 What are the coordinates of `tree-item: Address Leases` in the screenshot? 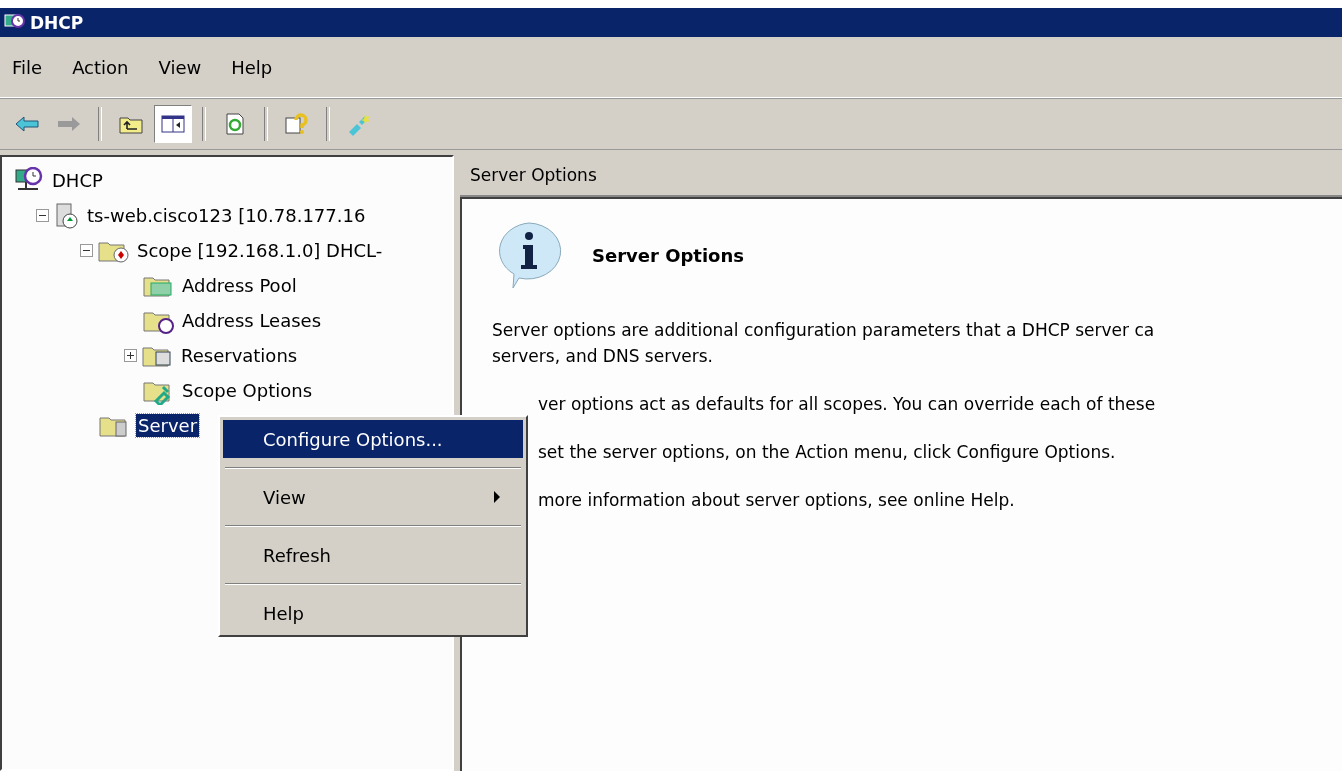 It's located at (252, 320).